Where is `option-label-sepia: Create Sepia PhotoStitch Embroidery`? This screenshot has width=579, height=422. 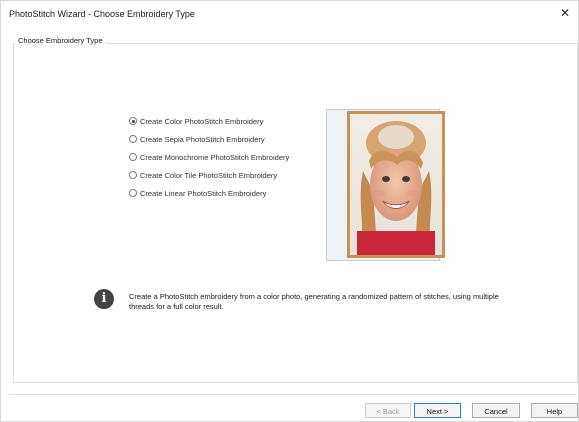 option-label-sepia: Create Sepia PhotoStitch Embroidery is located at coordinates (202, 139).